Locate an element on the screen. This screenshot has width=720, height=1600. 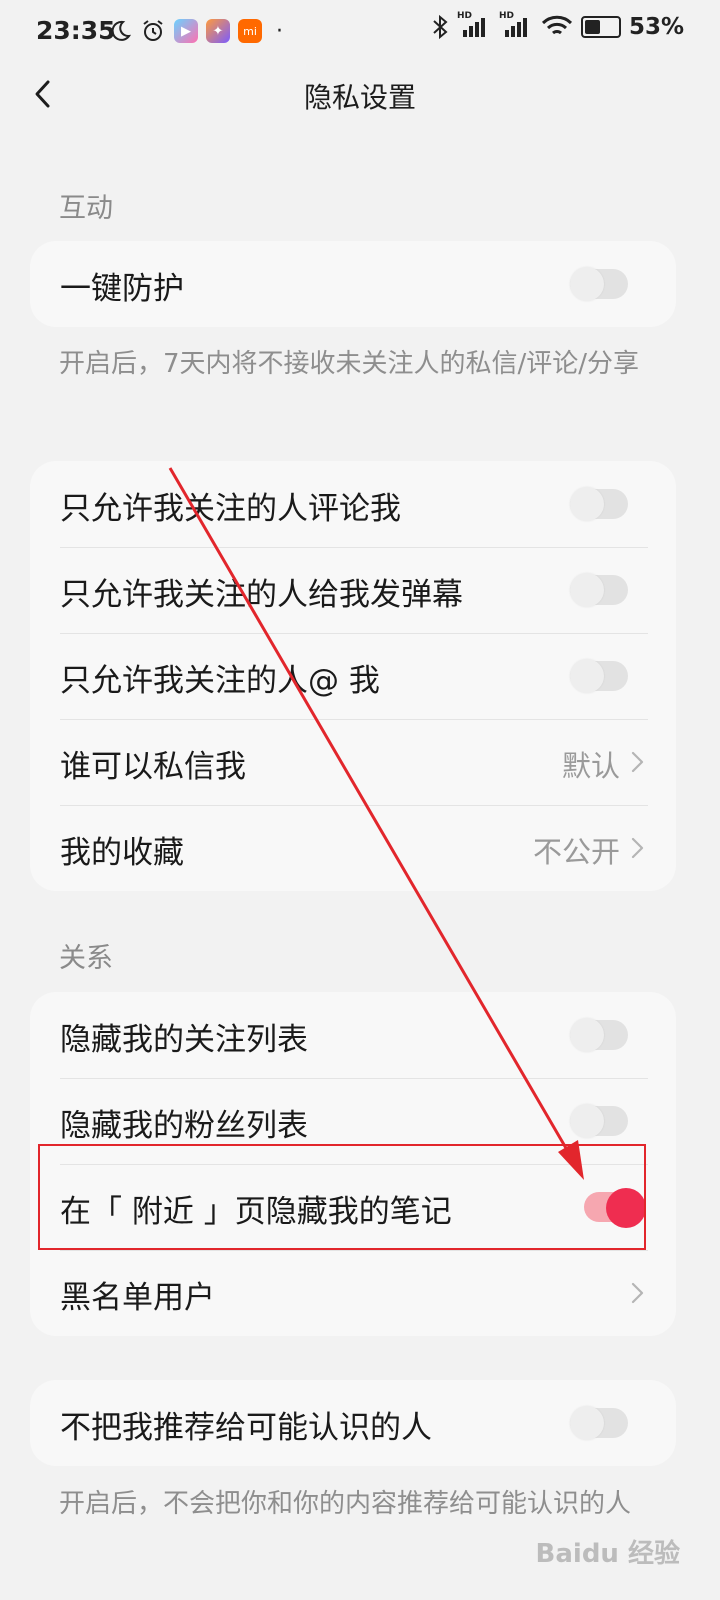
game-app-icon: ✦ is located at coordinates (218, 31).